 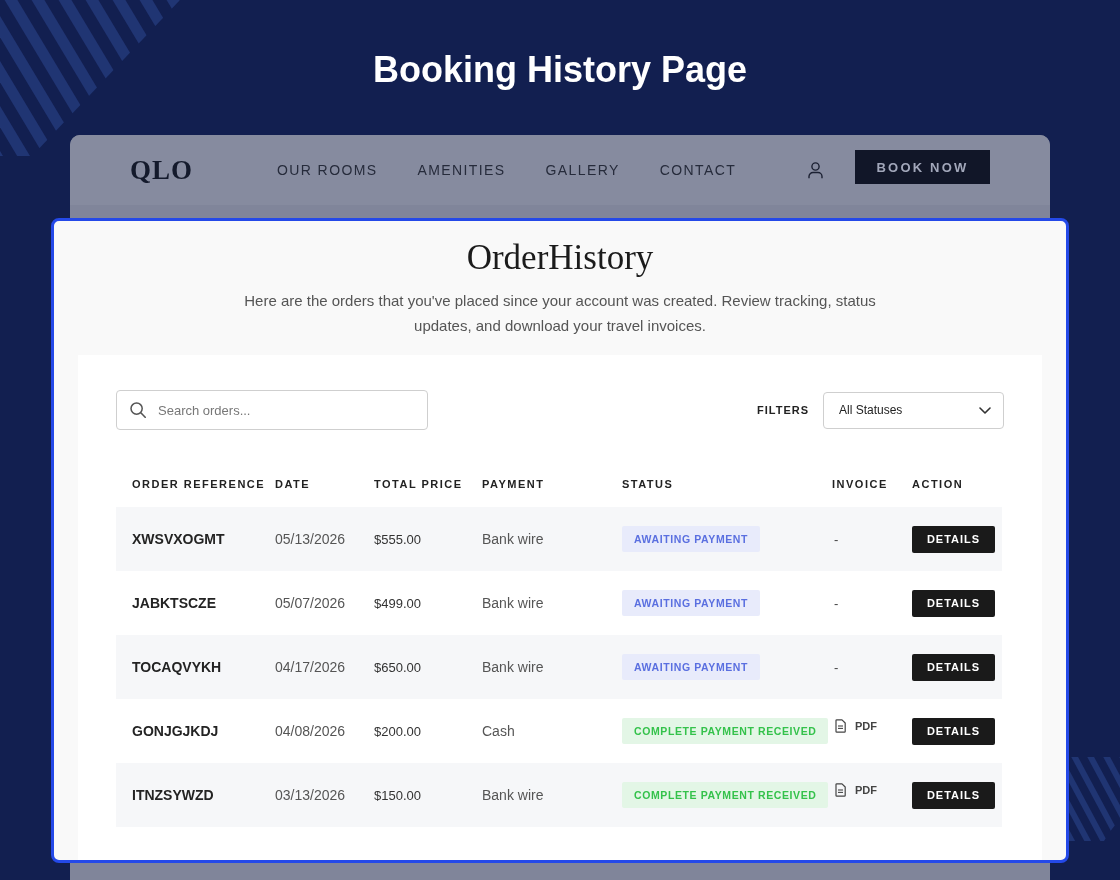 What do you see at coordinates (783, 410) in the screenshot?
I see `filters-label: FILTERS` at bounding box center [783, 410].